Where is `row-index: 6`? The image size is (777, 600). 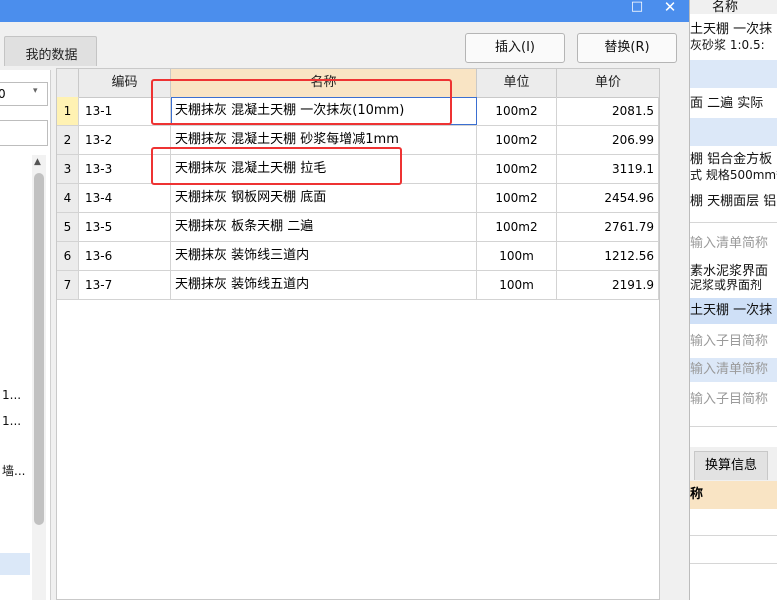 row-index: 6 is located at coordinates (68, 256).